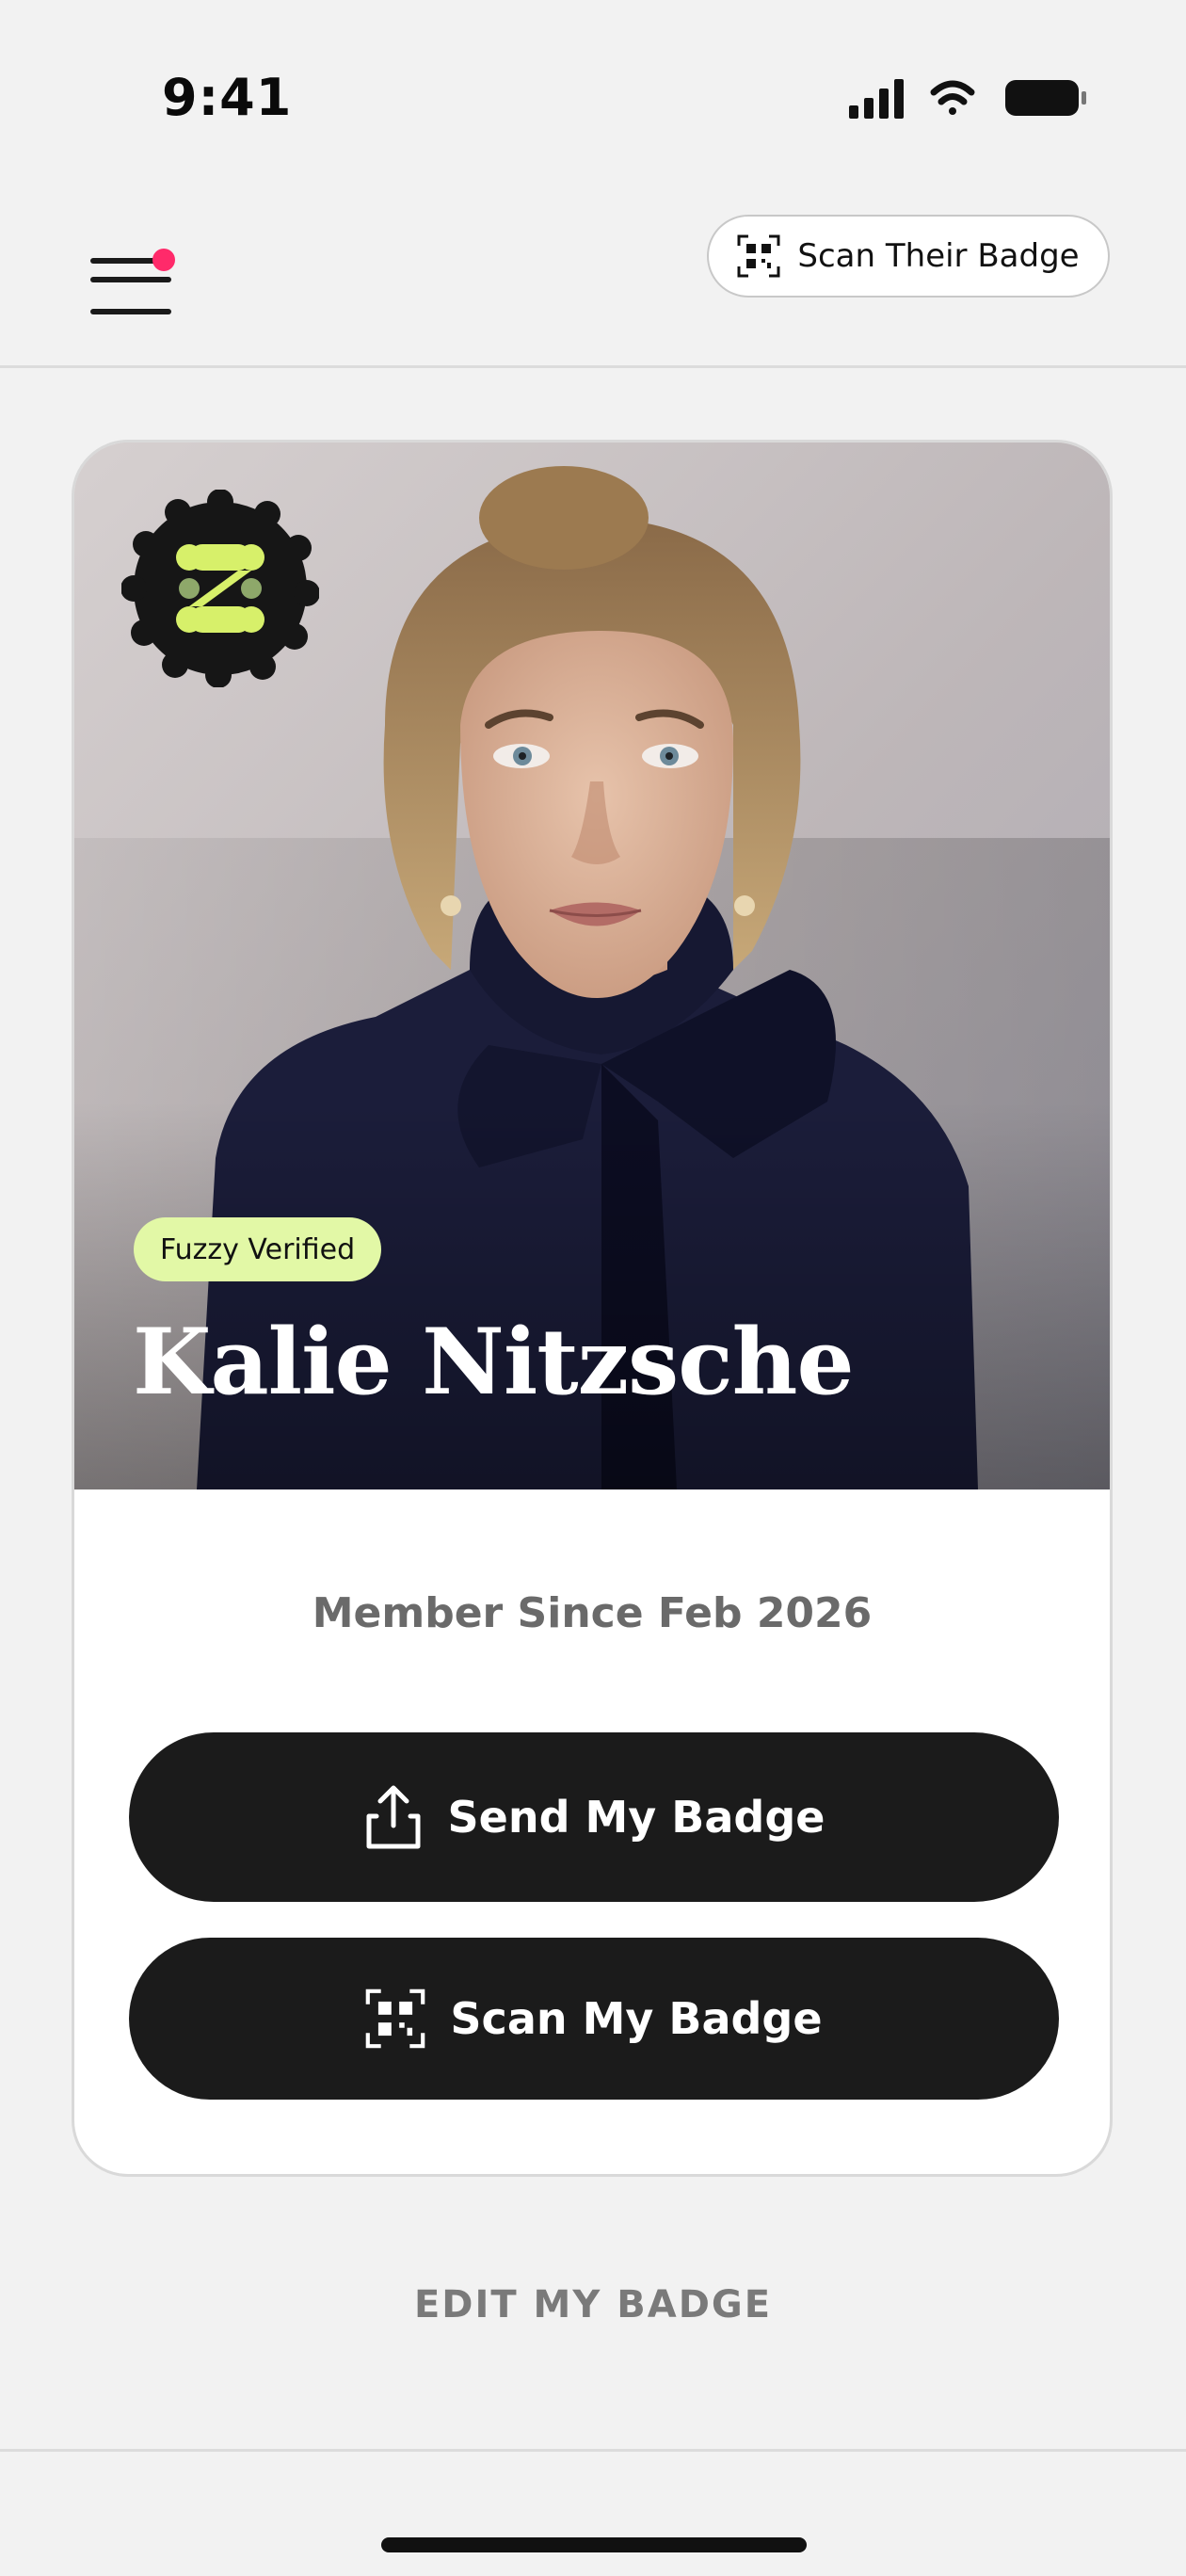 Image resolution: width=1186 pixels, height=2576 pixels. I want to click on menu-line-bottom, so click(130, 311).